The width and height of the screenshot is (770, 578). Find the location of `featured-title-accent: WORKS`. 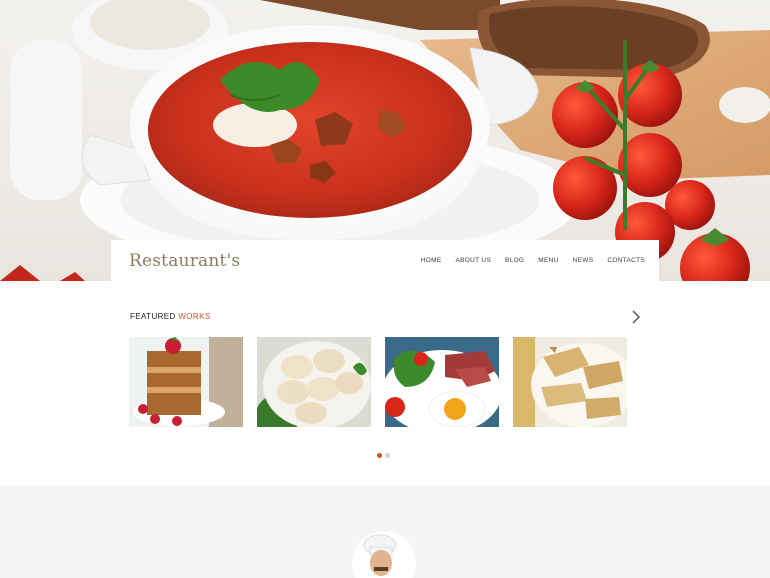

featured-title-accent: WORKS is located at coordinates (194, 316).